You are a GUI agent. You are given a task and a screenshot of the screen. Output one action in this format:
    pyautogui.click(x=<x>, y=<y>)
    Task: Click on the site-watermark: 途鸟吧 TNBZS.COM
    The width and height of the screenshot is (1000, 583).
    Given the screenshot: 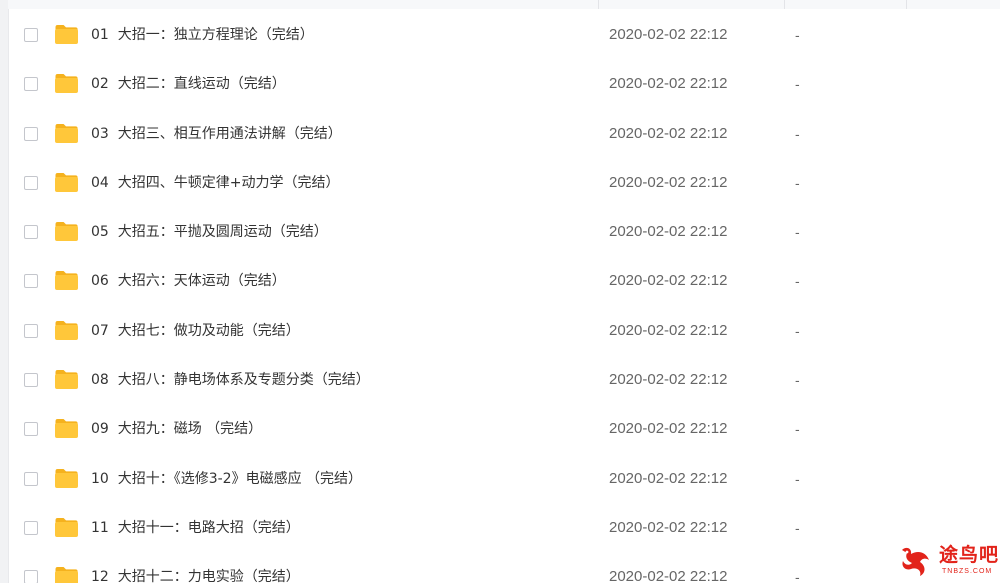 What is the action you would take?
    pyautogui.click(x=948, y=560)
    